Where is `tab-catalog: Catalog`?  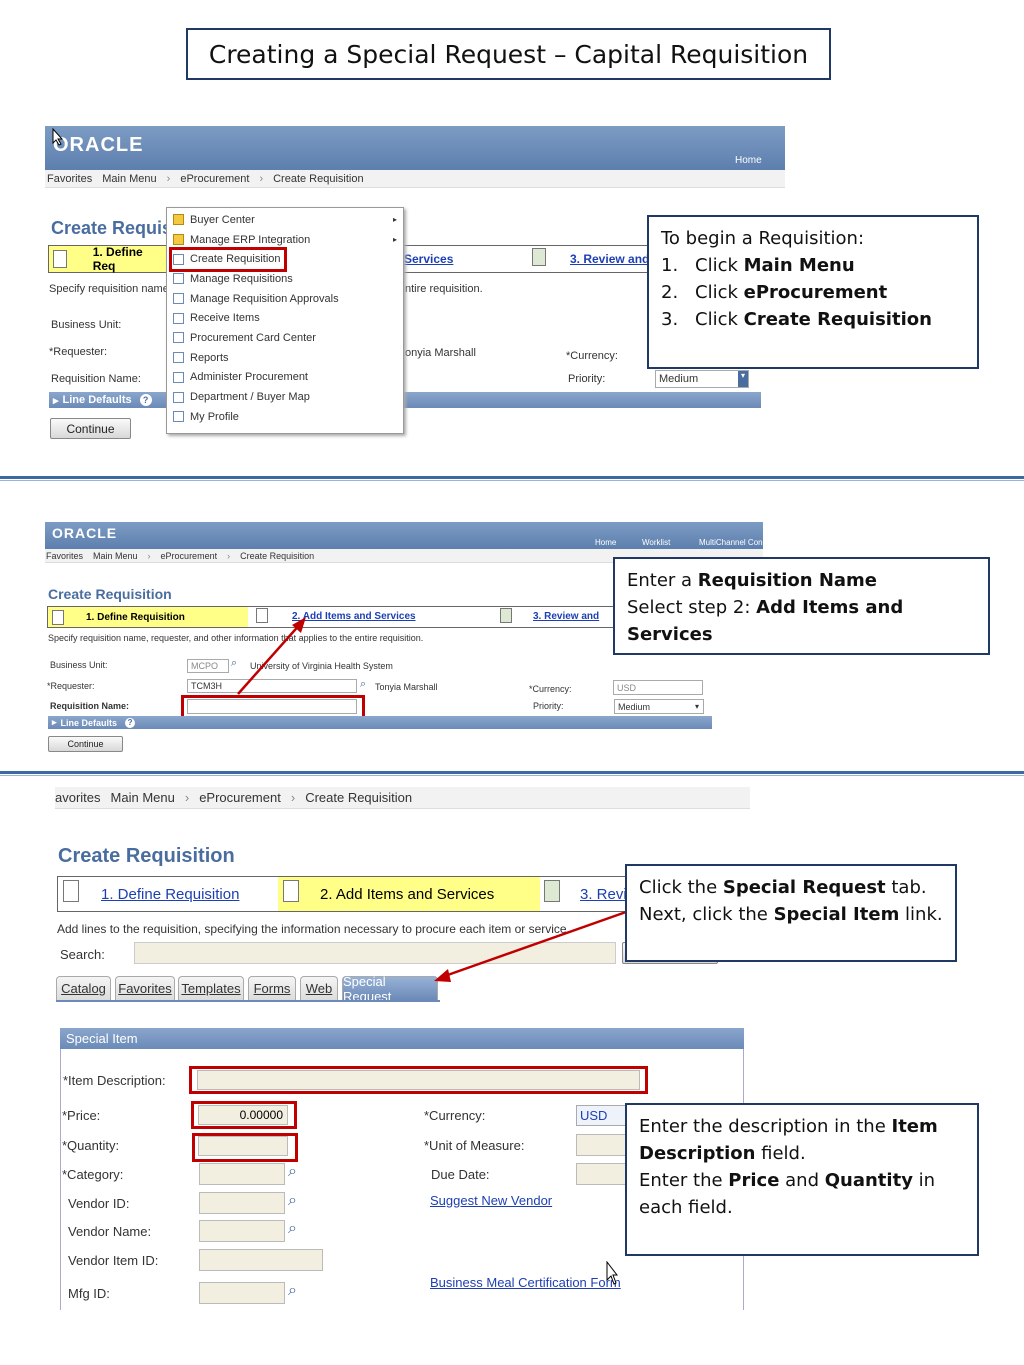
tab-catalog: Catalog is located at coordinates (83, 988).